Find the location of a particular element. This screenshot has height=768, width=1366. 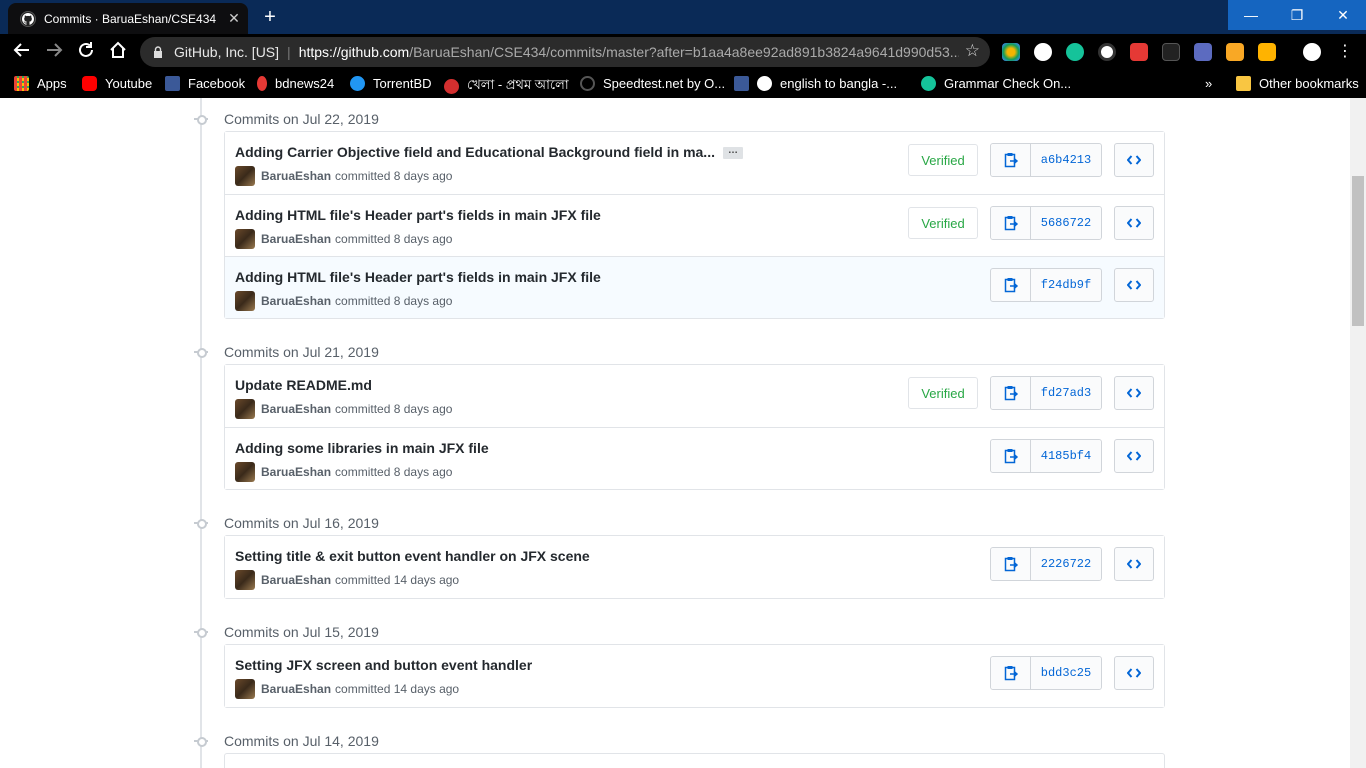

forward-arrow-icon is located at coordinates (54, 52).